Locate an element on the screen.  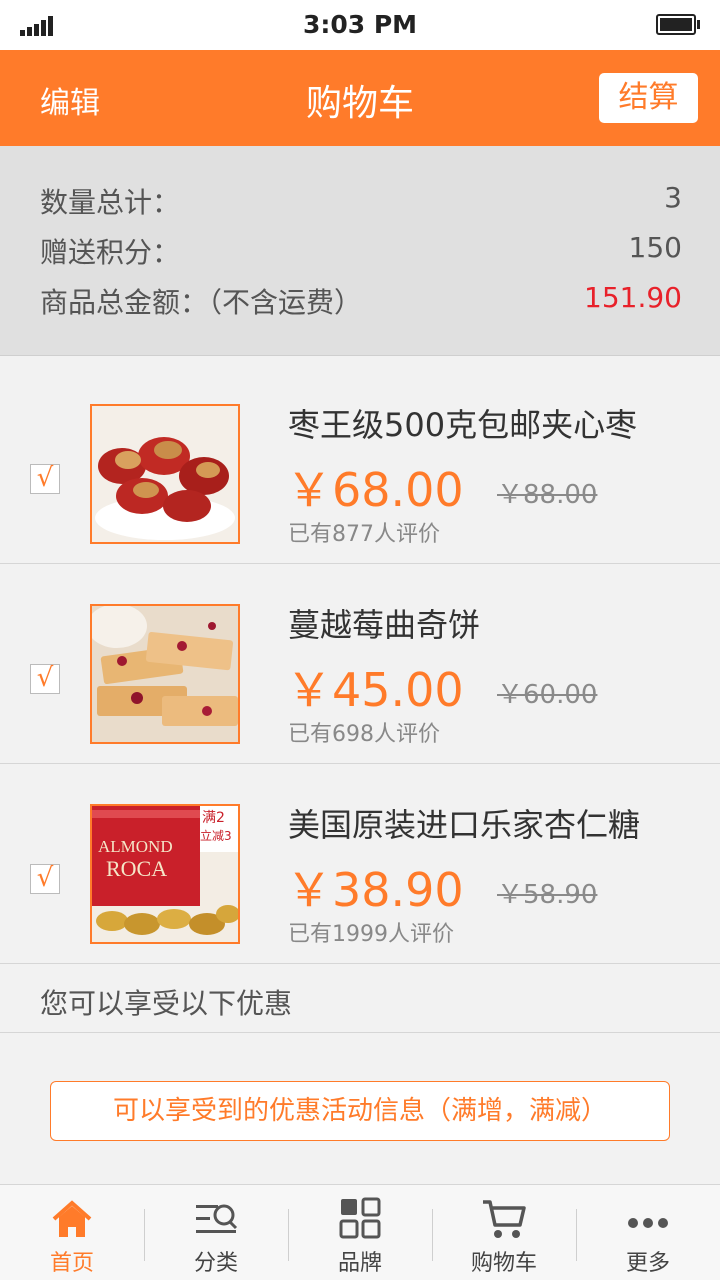
tab-label: 更多 is located at coordinates (647, 1263).